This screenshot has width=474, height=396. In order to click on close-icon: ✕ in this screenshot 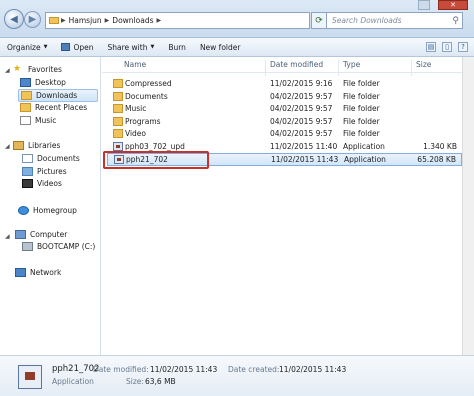, I will do `click(453, 5)`.